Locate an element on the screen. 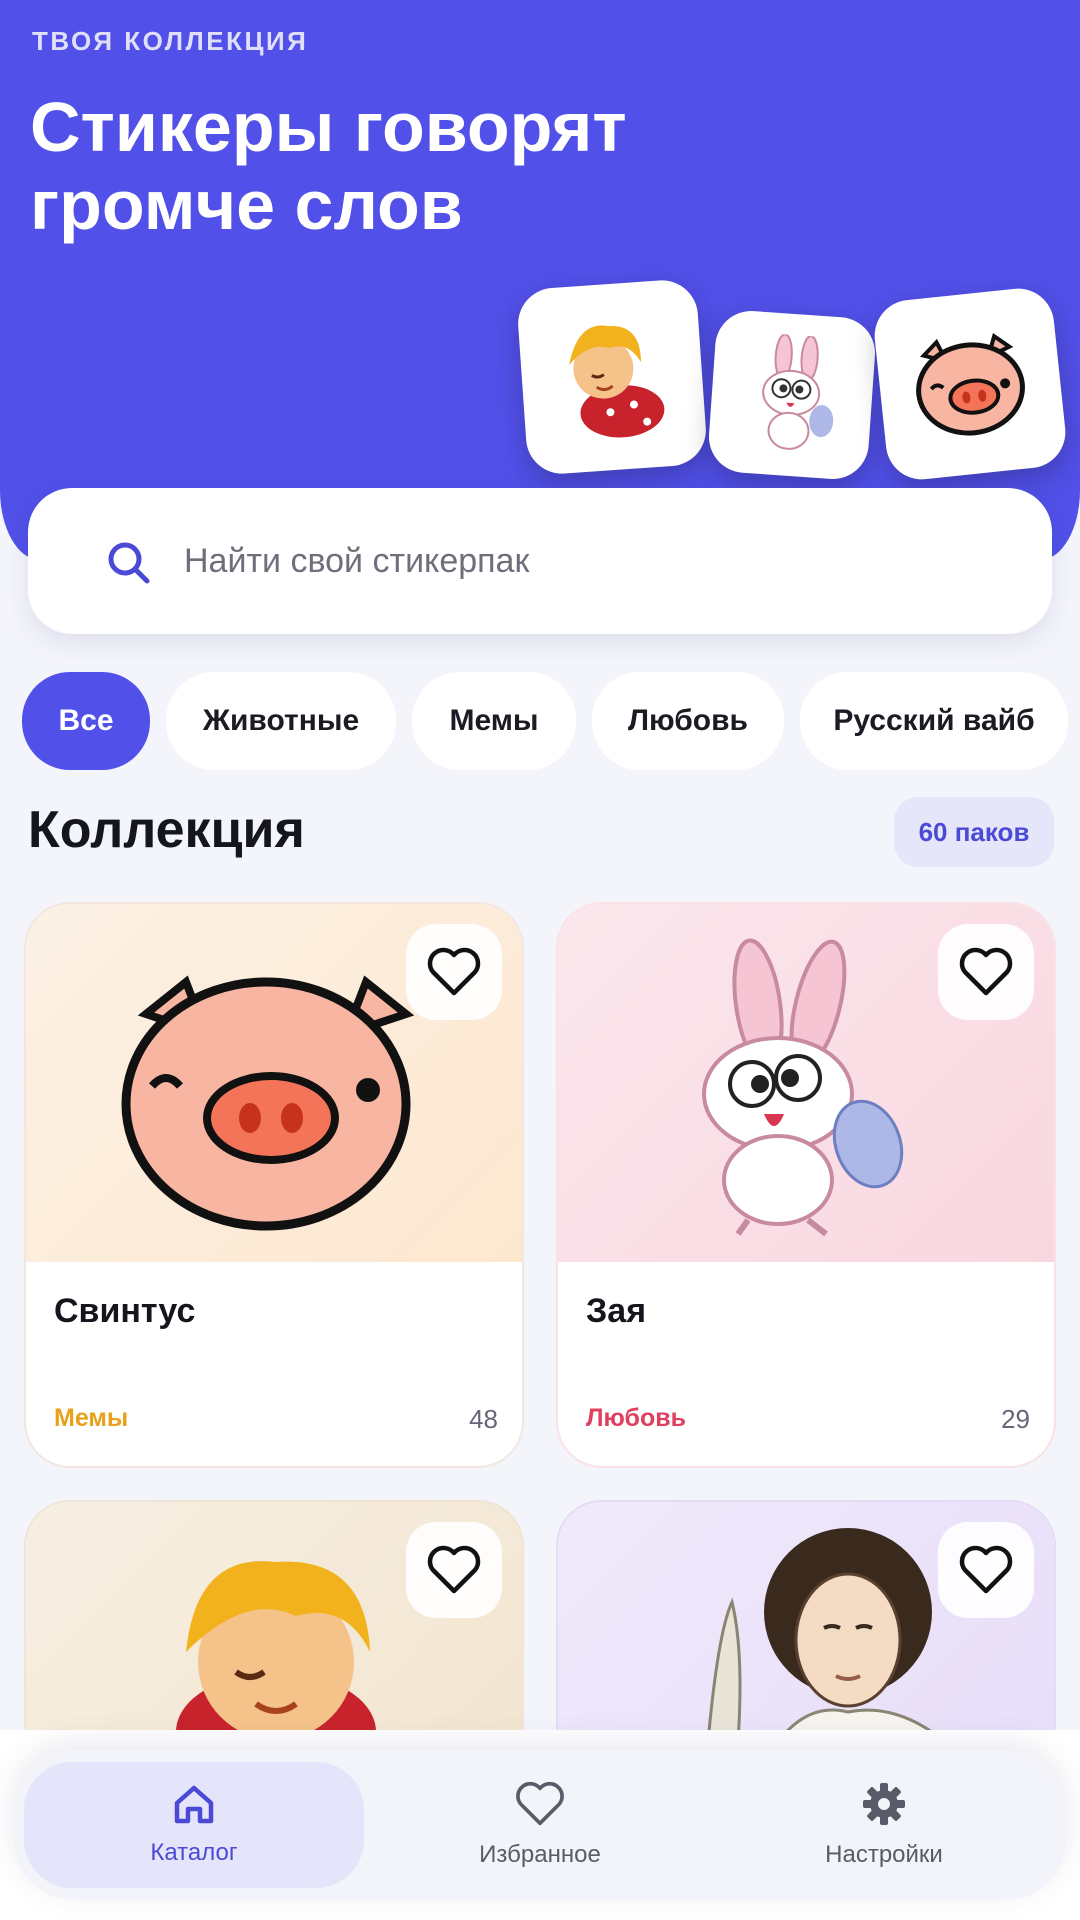 The height and width of the screenshot is (1920, 1080). nav-settings: Настройки is located at coordinates (884, 1825).